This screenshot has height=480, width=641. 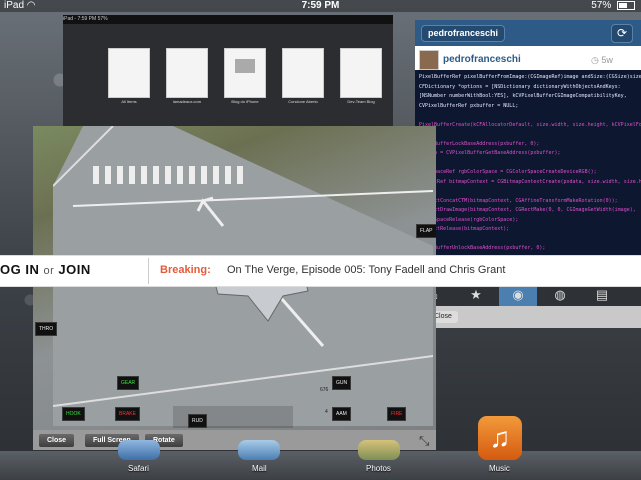 What do you see at coordinates (245, 66) in the screenshot?
I see `thumbnail-image` at bounding box center [245, 66].